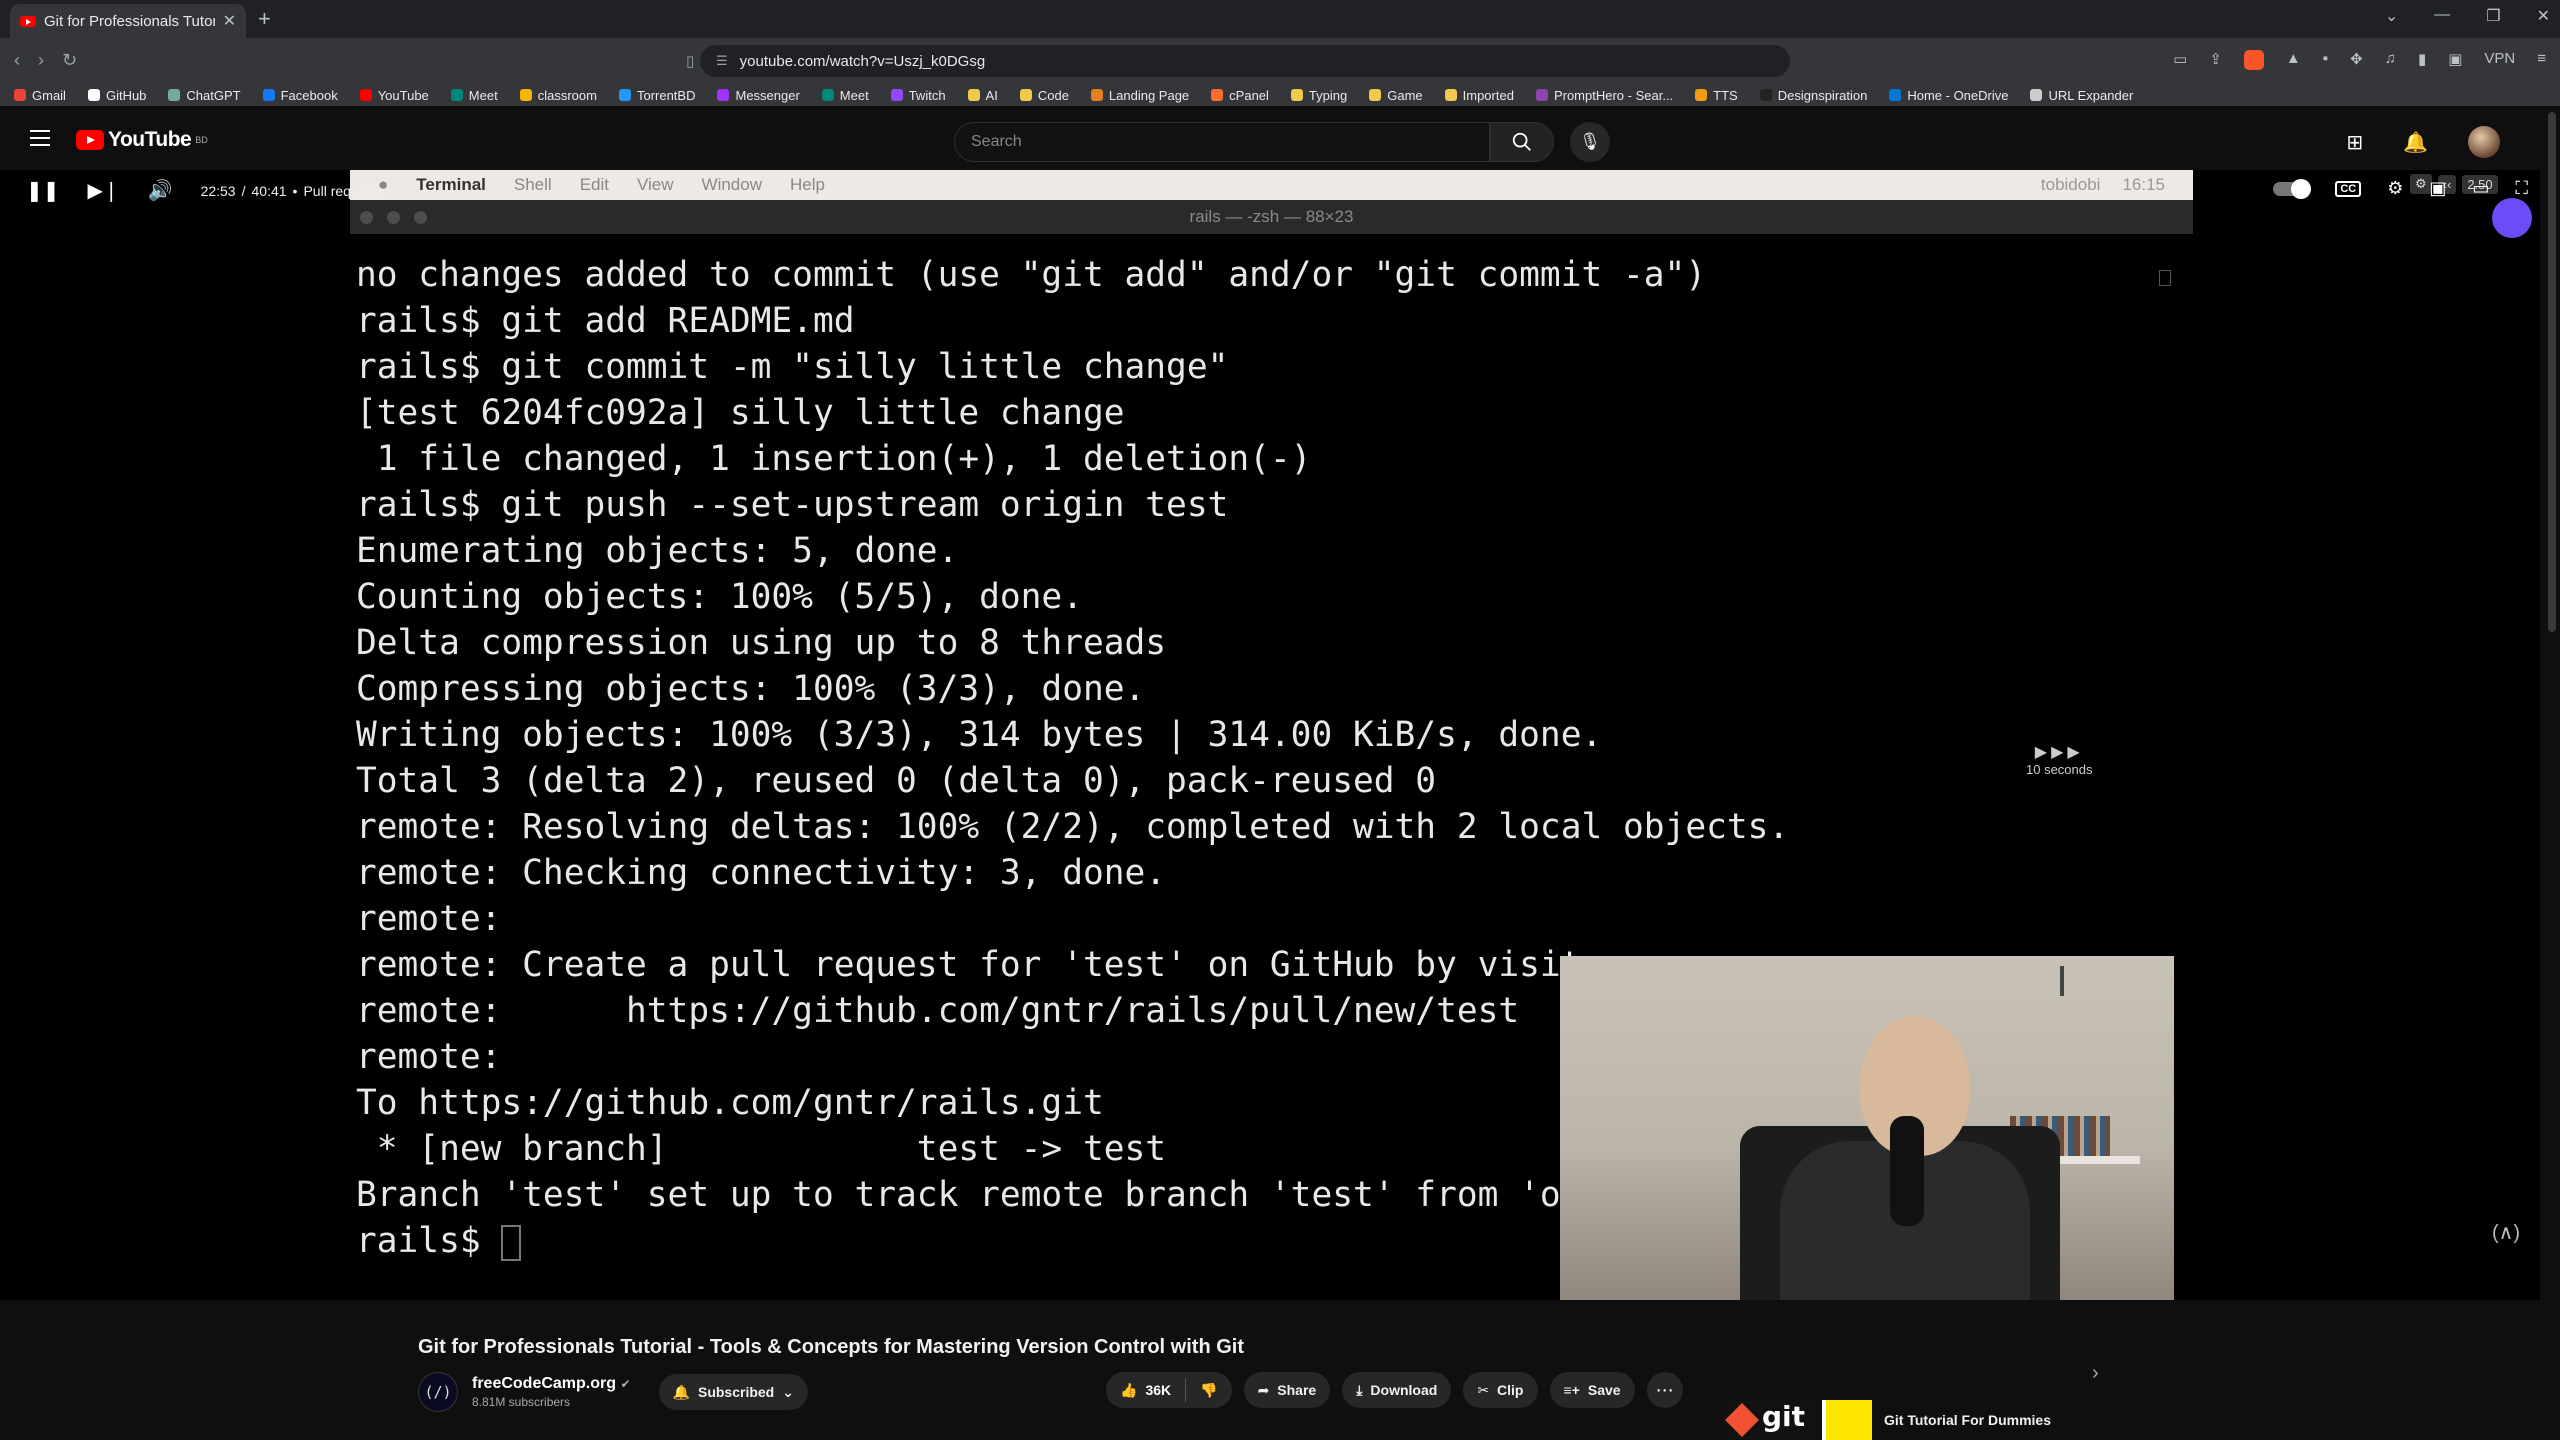 The image size is (2560, 1440). I want to click on bookmark-label: Imported, so click(1488, 95).